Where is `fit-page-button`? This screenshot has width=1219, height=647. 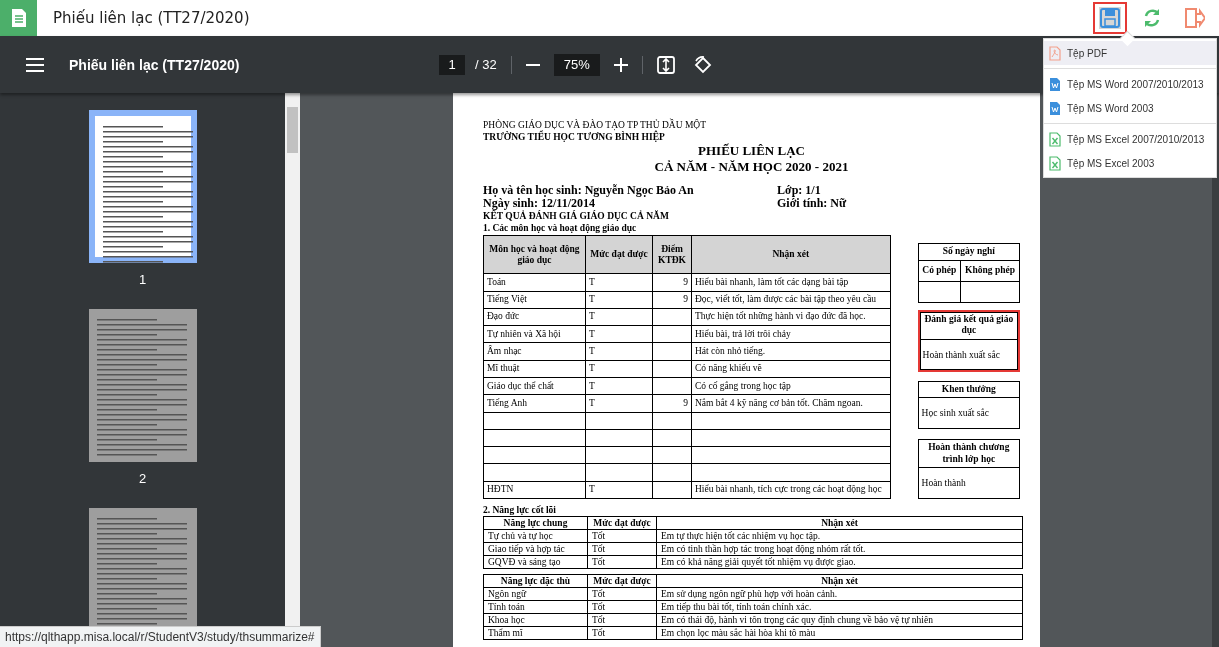
fit-page-button is located at coordinates (665, 64).